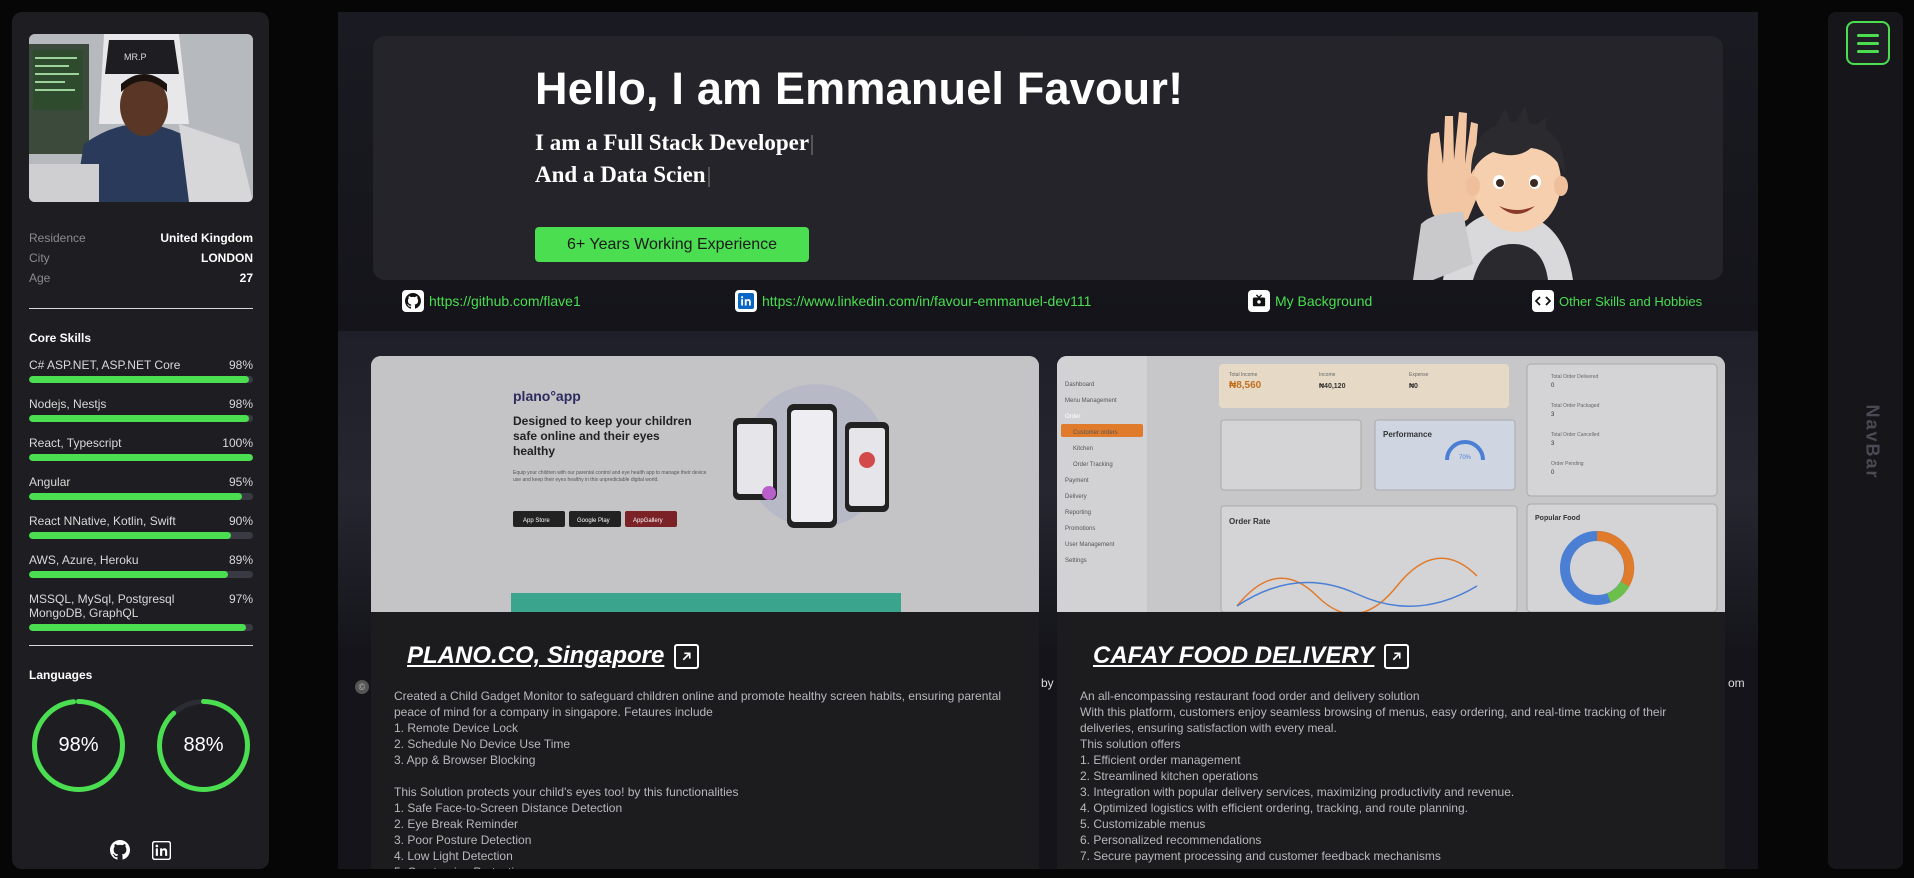 The height and width of the screenshot is (878, 1914). I want to click on github-link: https://github.com/flave1, so click(491, 301).